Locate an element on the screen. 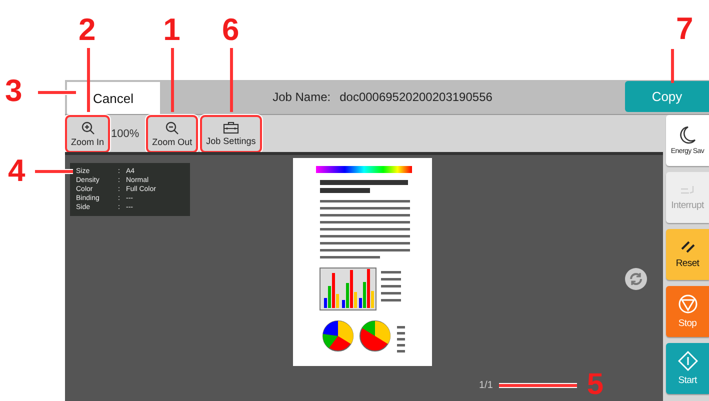 Image resolution: width=709 pixels, height=401 pixels. callout-number: 7 is located at coordinates (685, 28).